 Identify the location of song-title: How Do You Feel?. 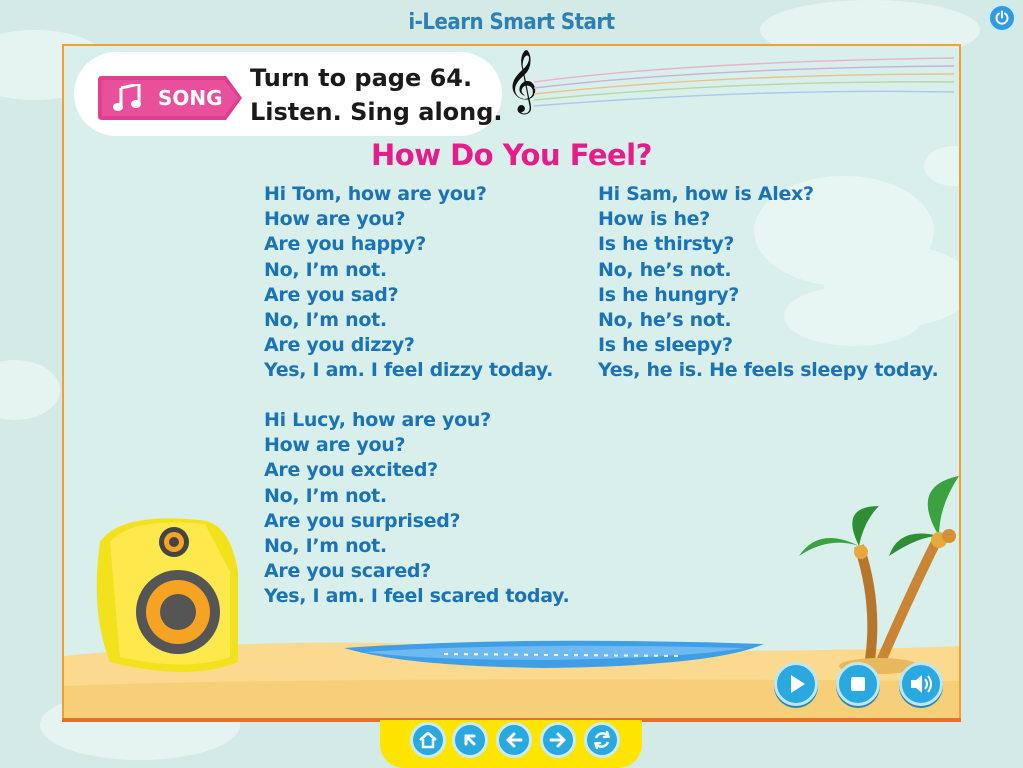
(511, 155).